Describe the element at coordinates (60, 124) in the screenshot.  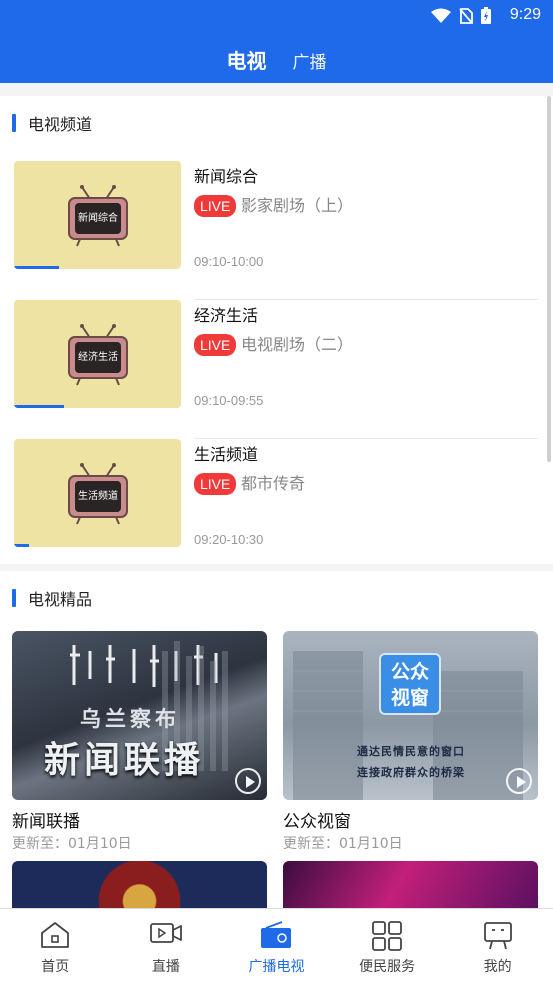
I see `section-title: 电视频道` at that location.